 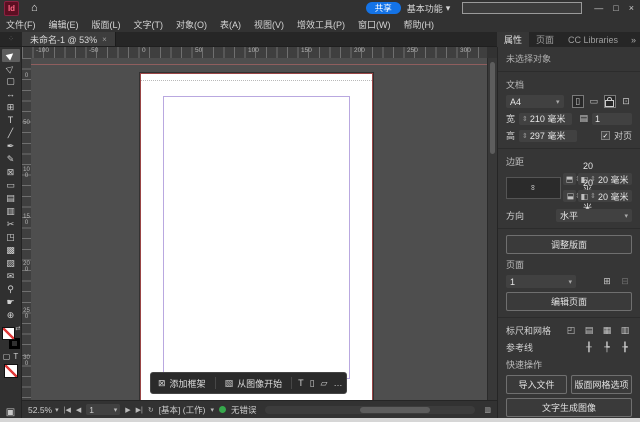 I want to click on menu-type: 文字(T), so click(x=149, y=24).